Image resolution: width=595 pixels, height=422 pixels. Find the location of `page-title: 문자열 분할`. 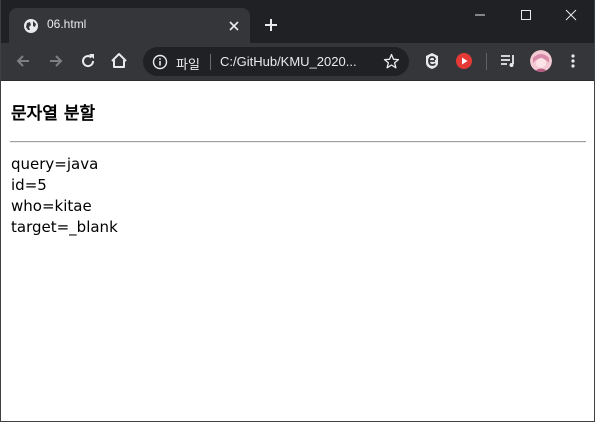

page-title: 문자열 분할 is located at coordinates (53, 114).